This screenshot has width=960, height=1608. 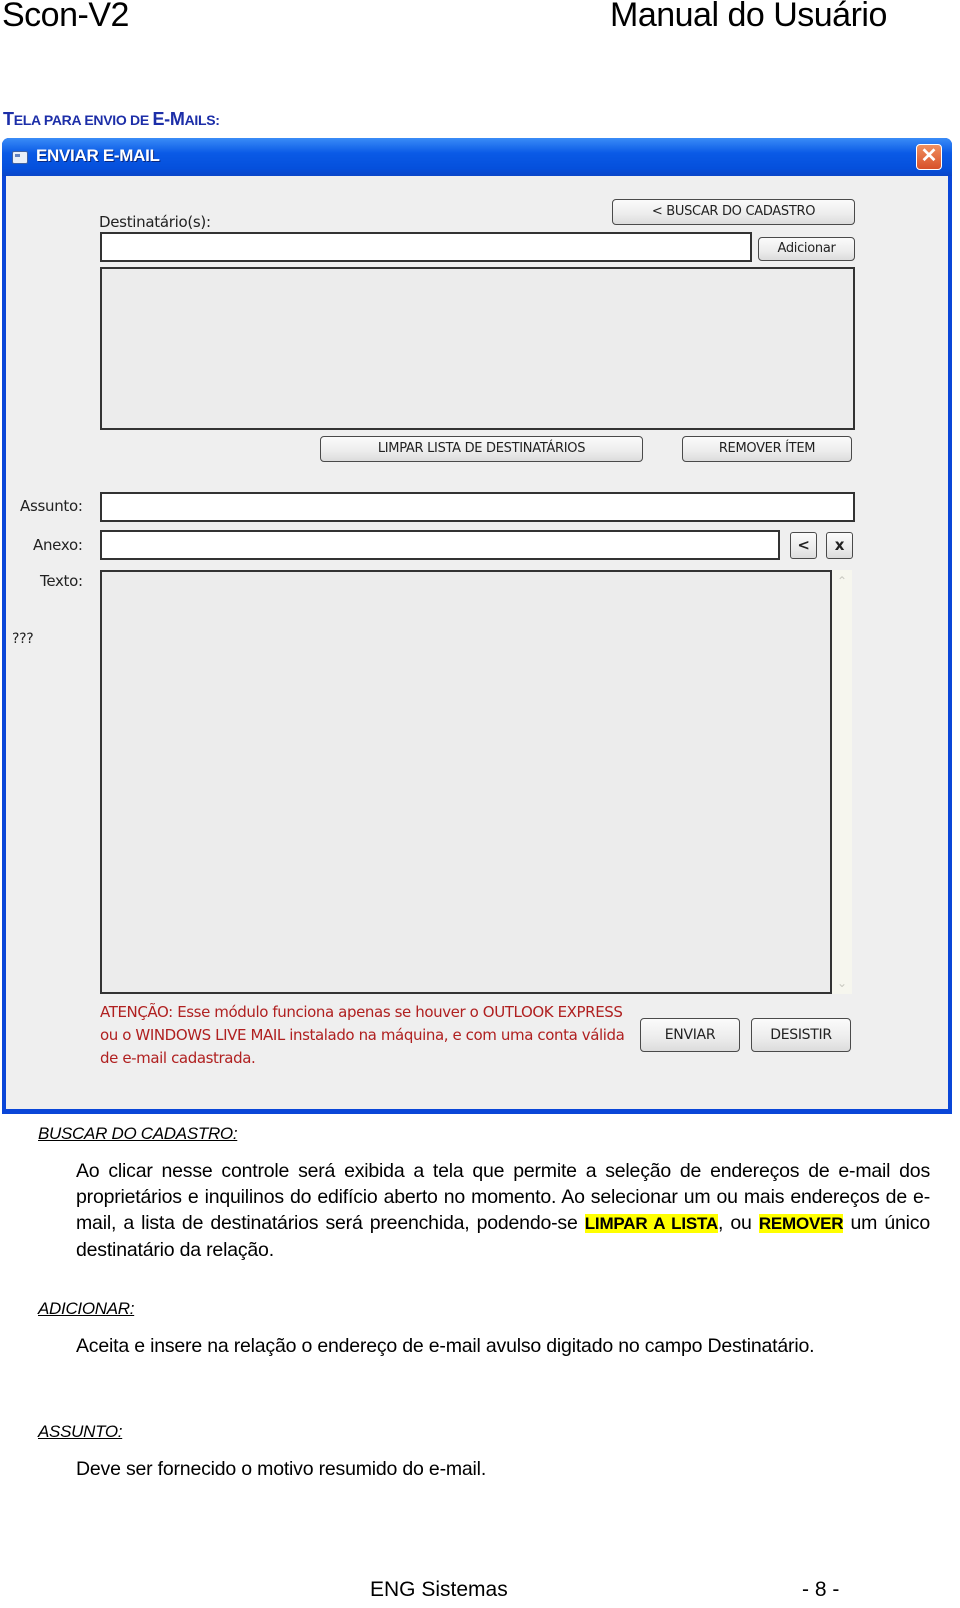 I want to click on remove-item-button: REMOVER ÍTEM, so click(x=767, y=449).